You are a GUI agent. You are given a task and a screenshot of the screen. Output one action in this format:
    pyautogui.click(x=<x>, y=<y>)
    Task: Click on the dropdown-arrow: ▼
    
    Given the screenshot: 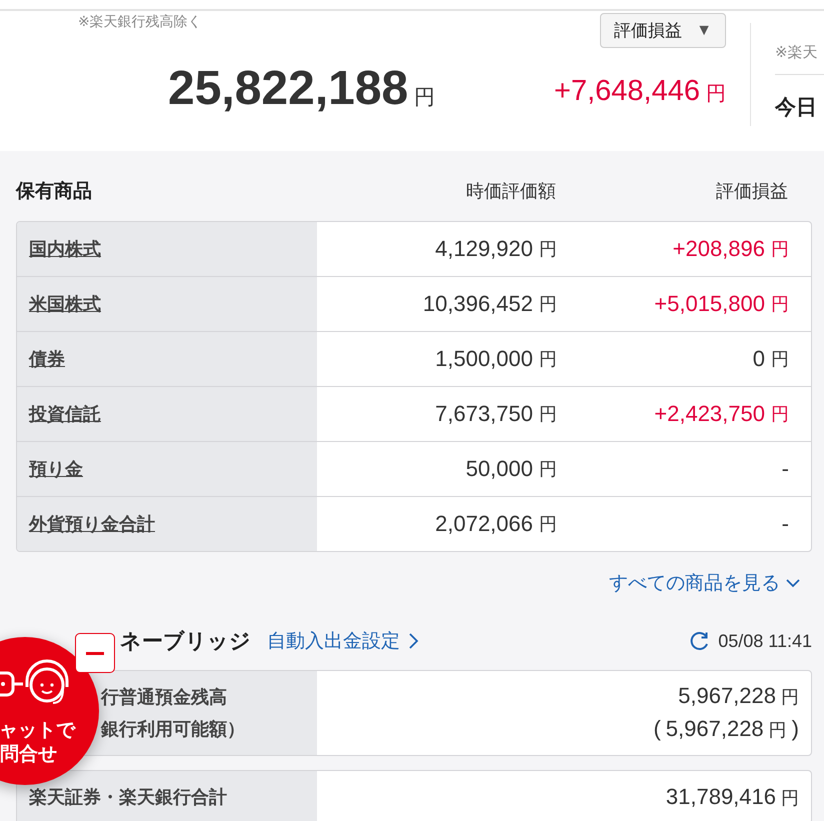 What is the action you would take?
    pyautogui.click(x=704, y=31)
    